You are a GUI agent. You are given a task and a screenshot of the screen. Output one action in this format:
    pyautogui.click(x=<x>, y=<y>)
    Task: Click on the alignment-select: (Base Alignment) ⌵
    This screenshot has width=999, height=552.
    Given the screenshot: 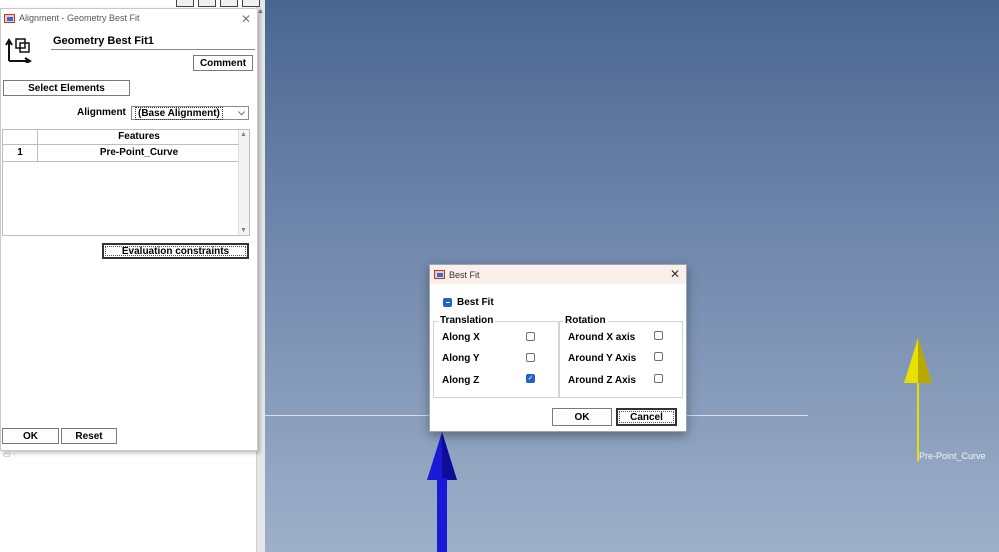 What is the action you would take?
    pyautogui.click(x=190, y=113)
    